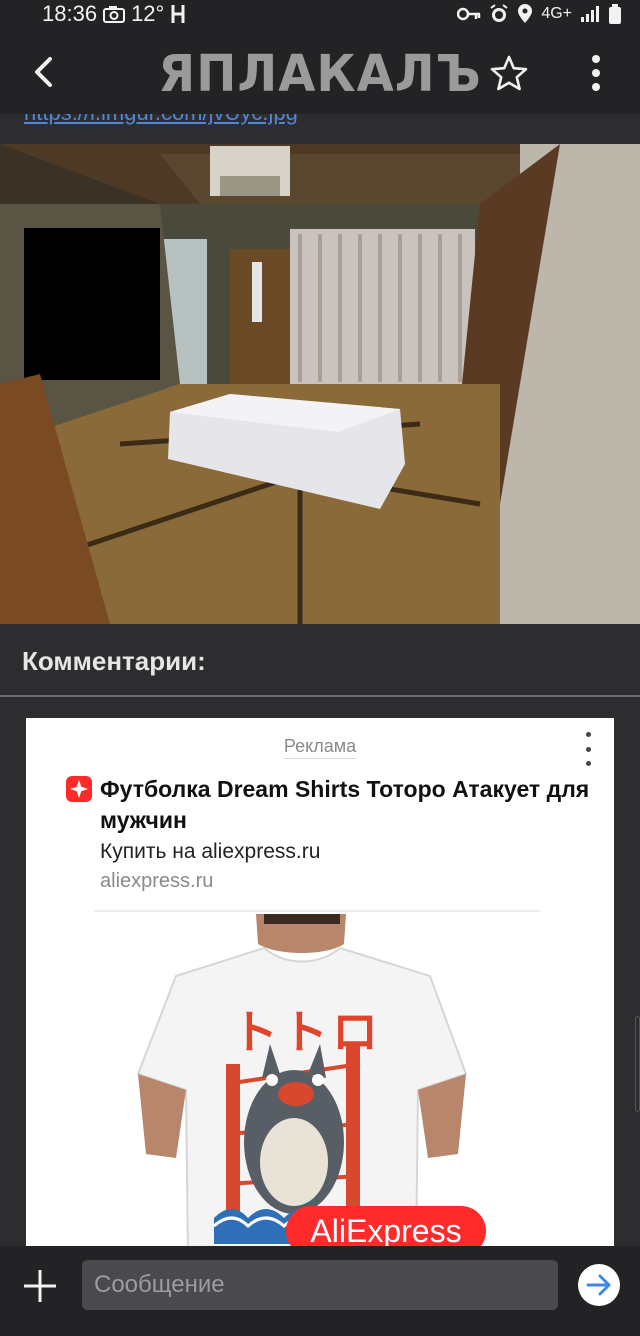 This screenshot has height=1336, width=640. What do you see at coordinates (469, 14) in the screenshot?
I see `key-icon` at bounding box center [469, 14].